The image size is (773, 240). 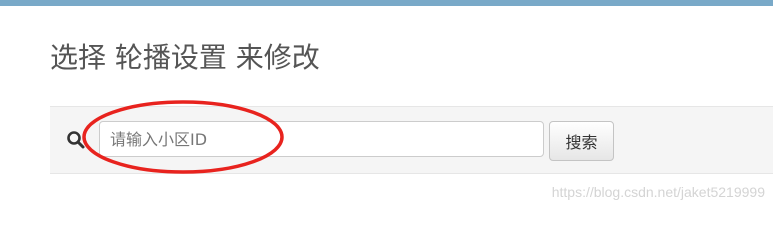 I want to click on page-title: 选择 轮播设置 来修改, so click(x=185, y=57).